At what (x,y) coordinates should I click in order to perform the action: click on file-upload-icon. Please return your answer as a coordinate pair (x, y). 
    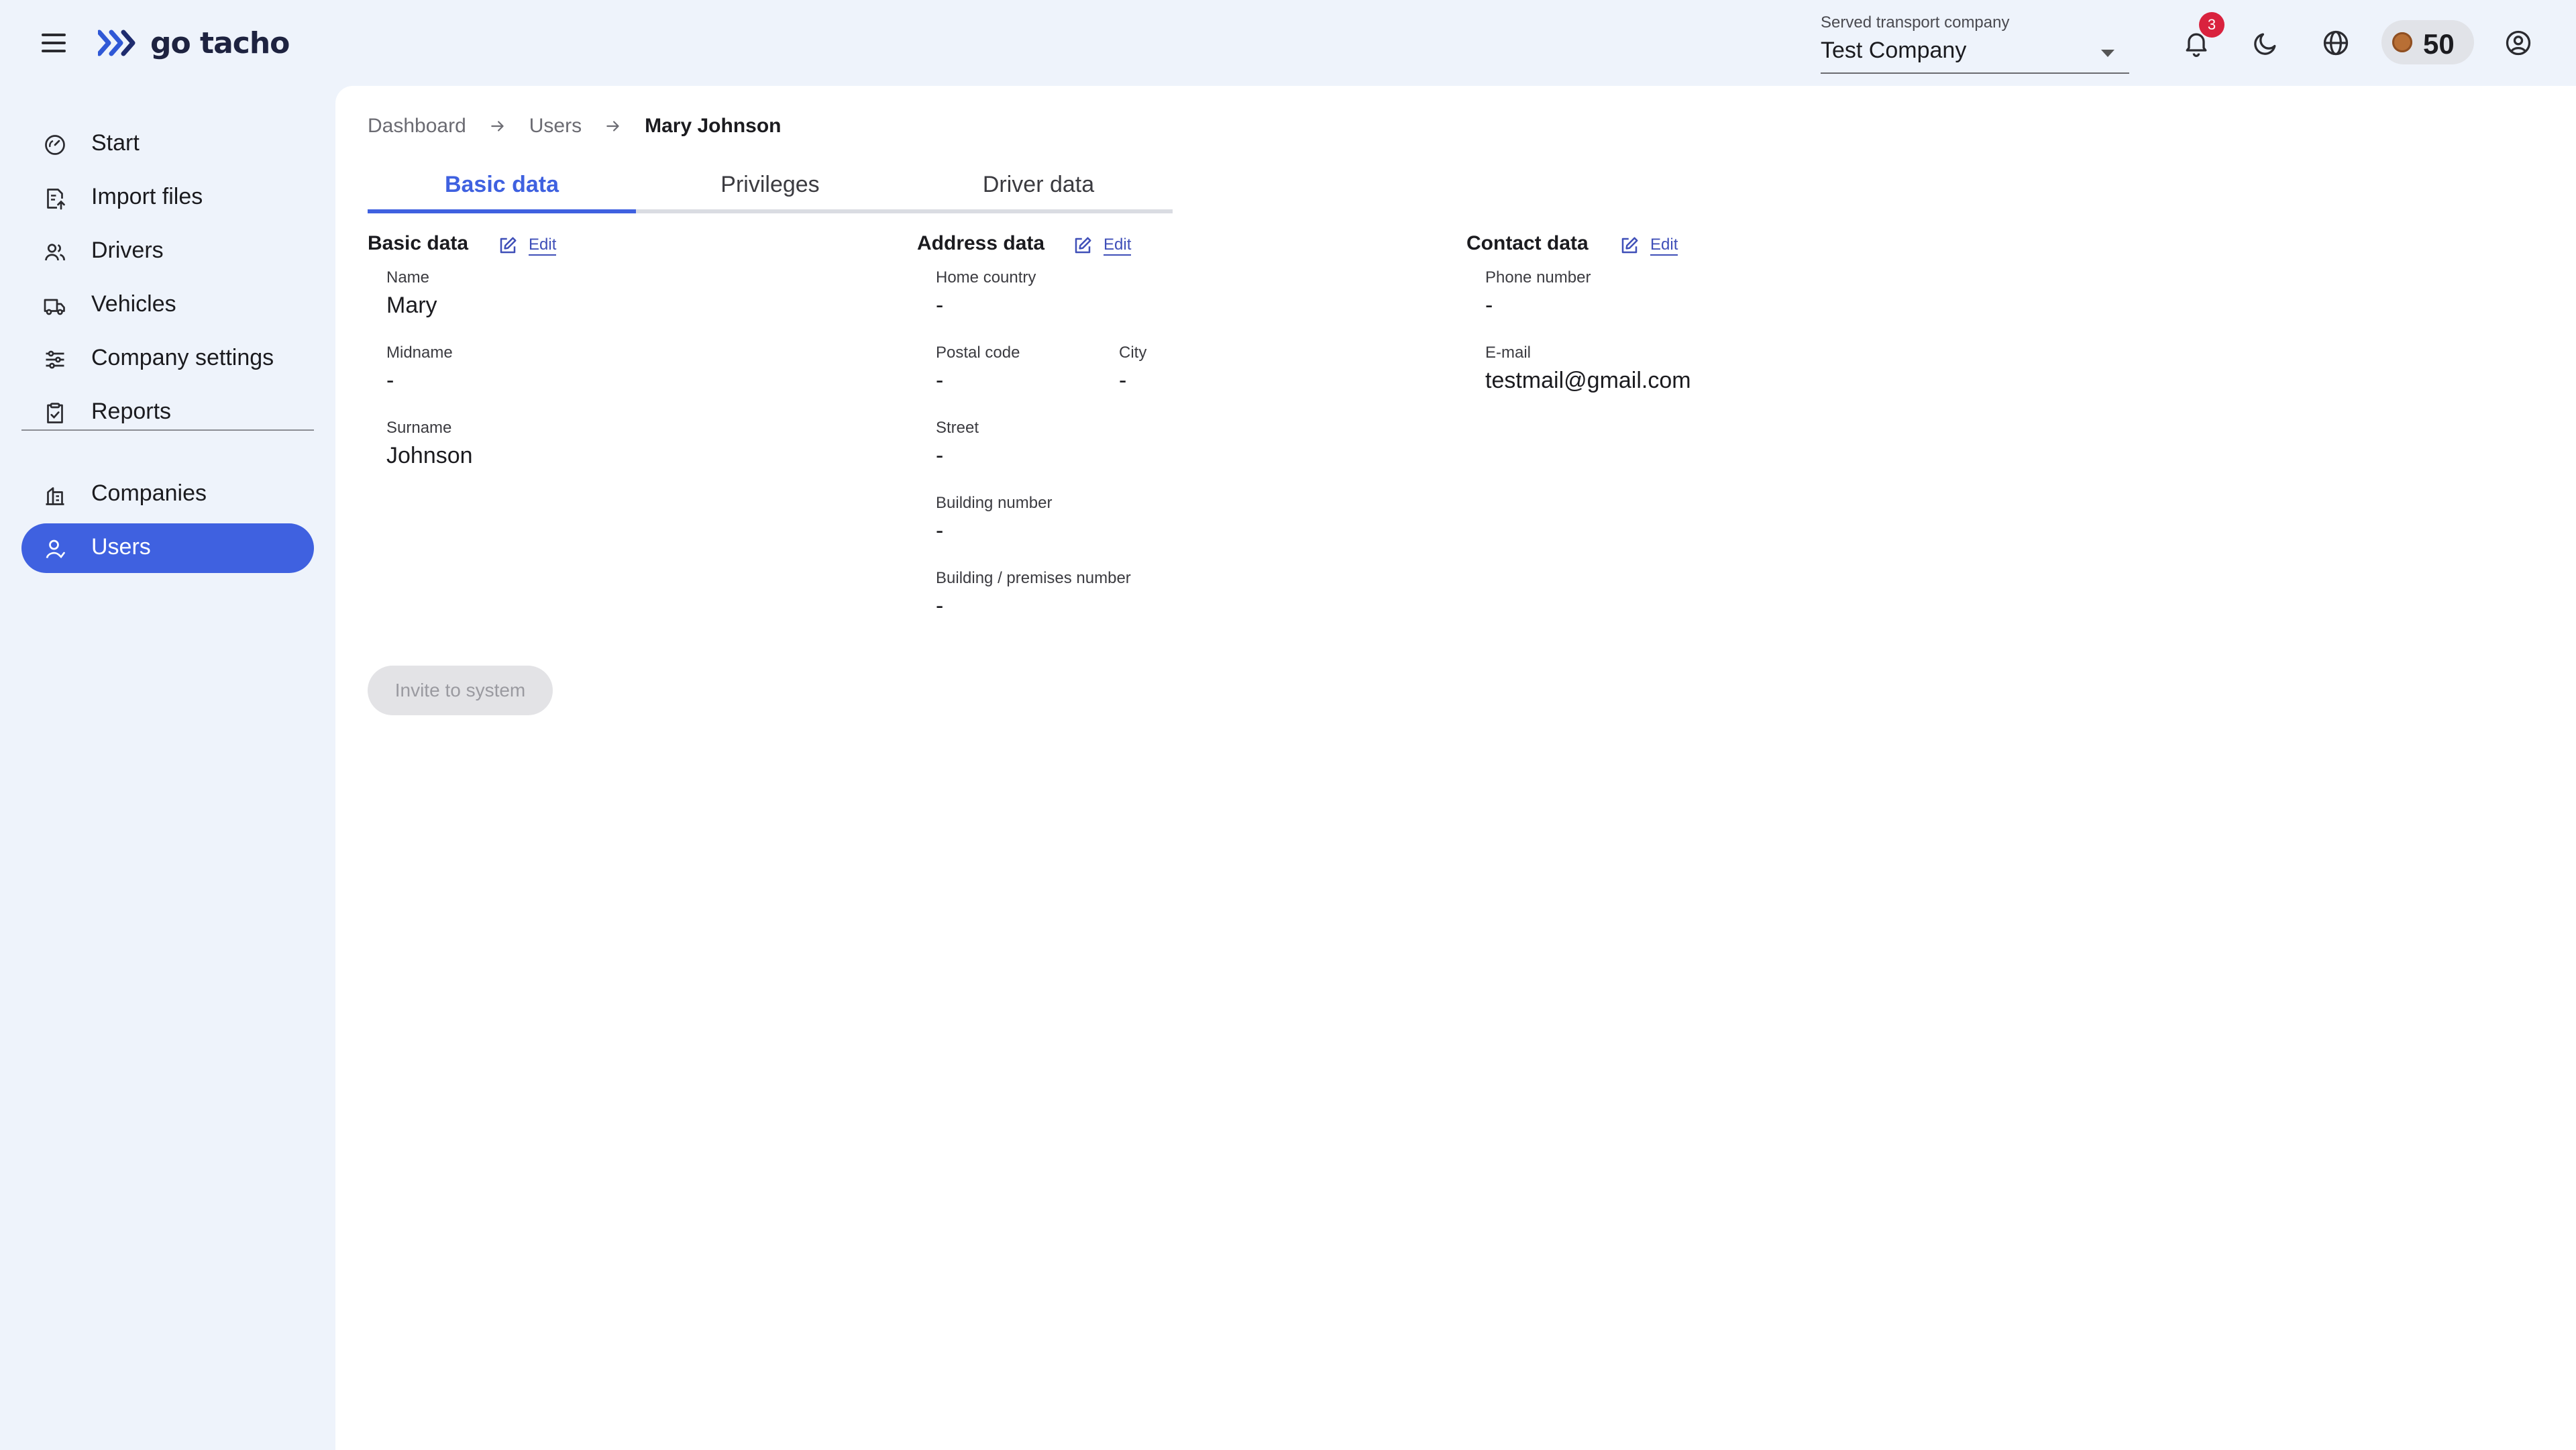
    Looking at the image, I should click on (56, 200).